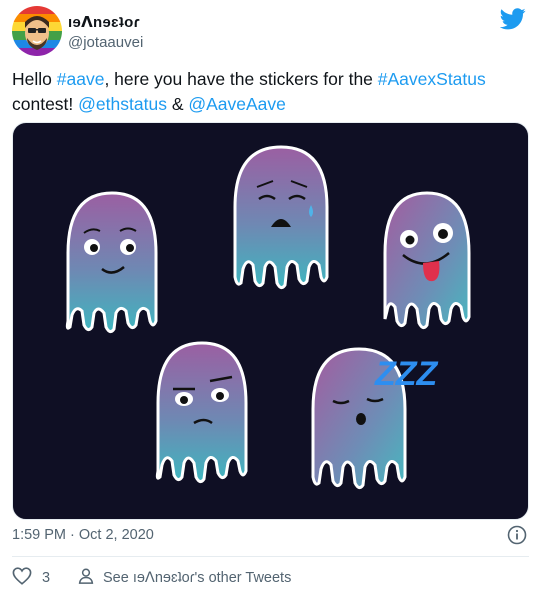  Describe the element at coordinates (81, 79) in the screenshot. I see `hashtag-link: #aave` at that location.